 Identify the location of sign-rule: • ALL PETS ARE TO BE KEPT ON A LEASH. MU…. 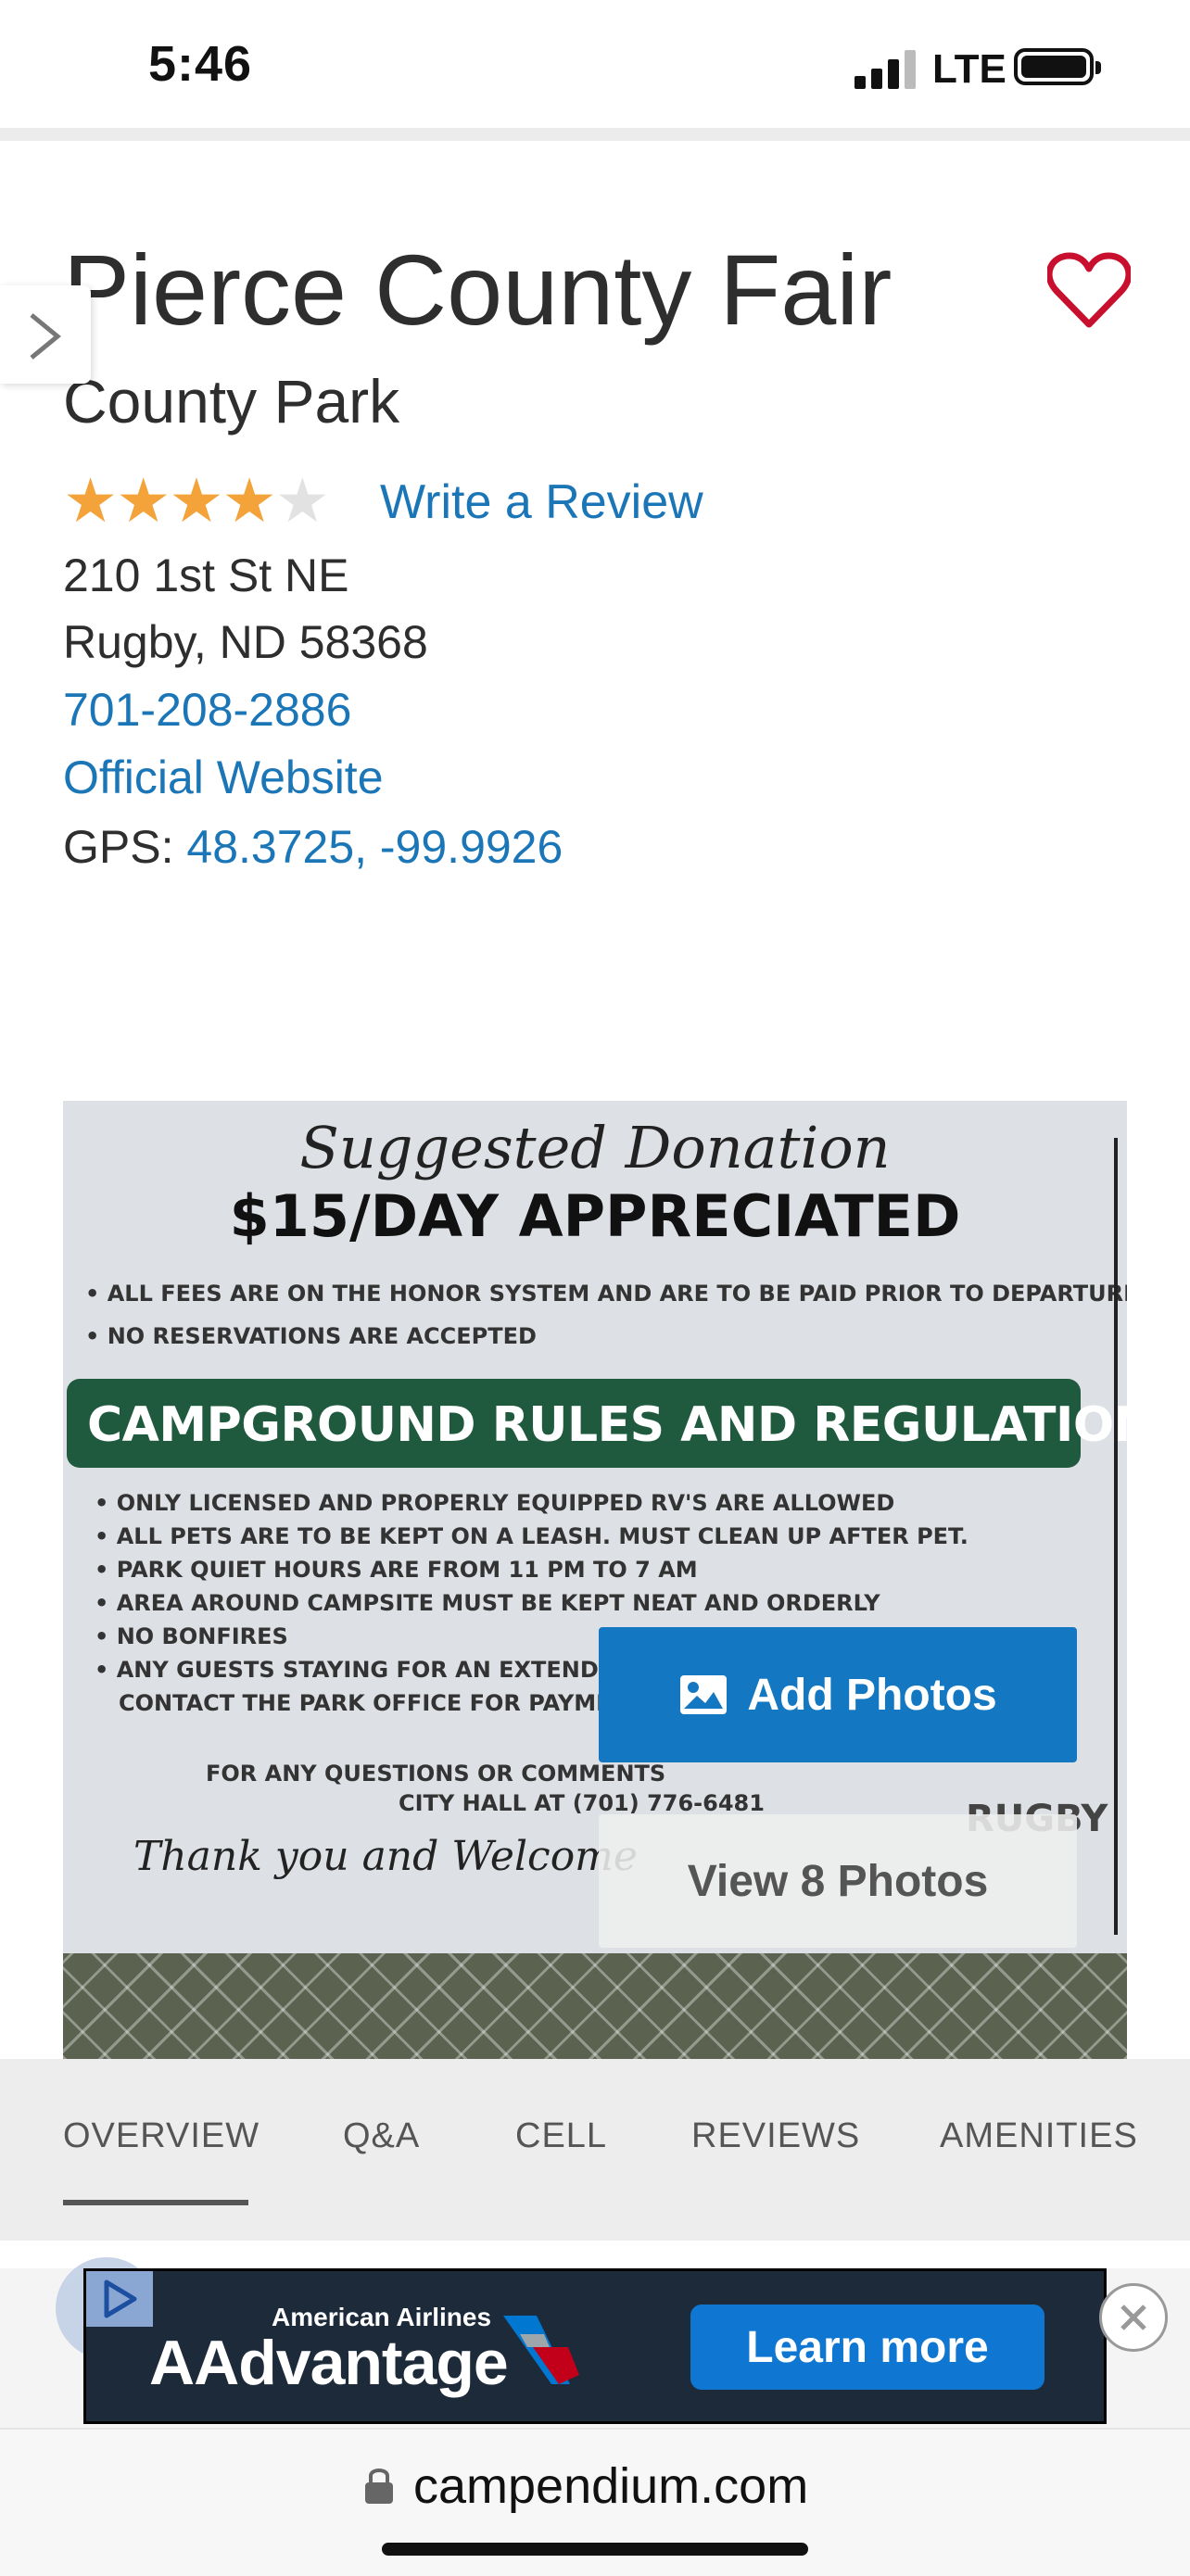
(531, 1536).